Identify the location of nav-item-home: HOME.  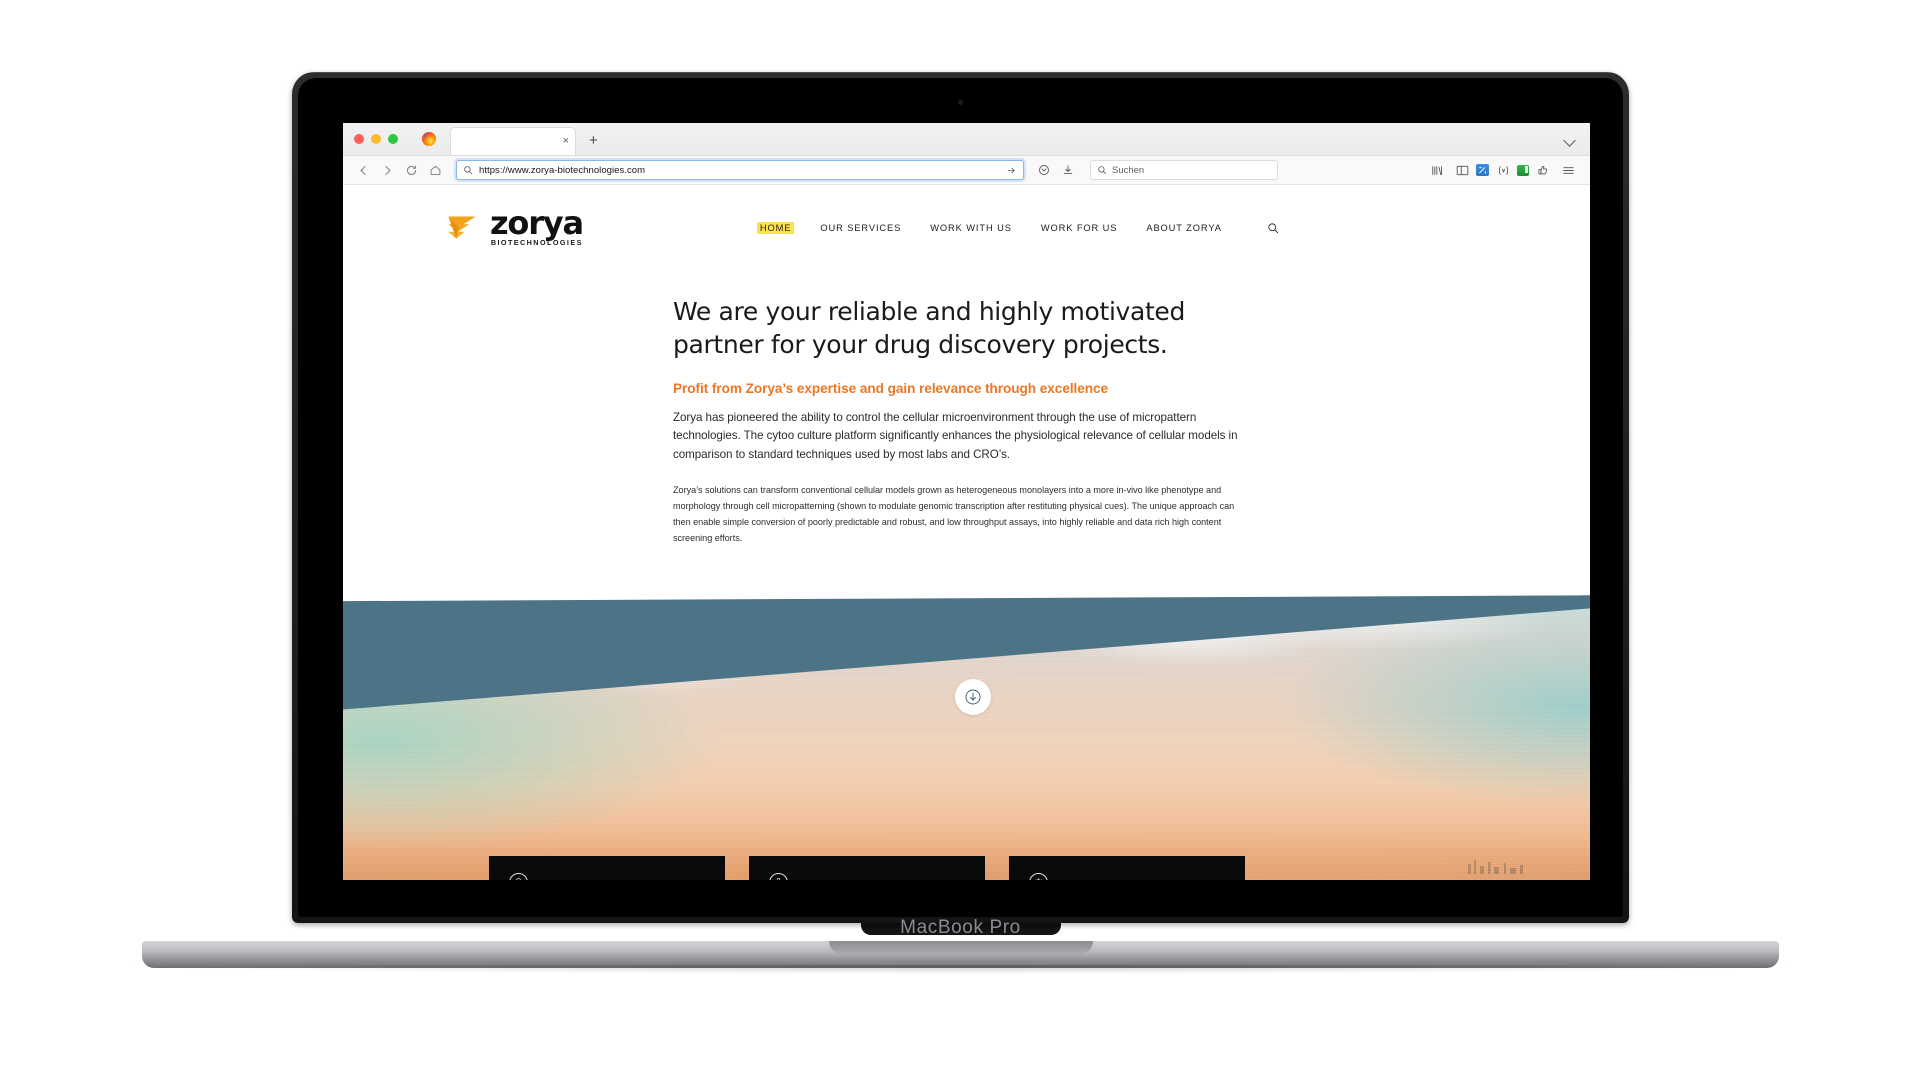
(775, 228).